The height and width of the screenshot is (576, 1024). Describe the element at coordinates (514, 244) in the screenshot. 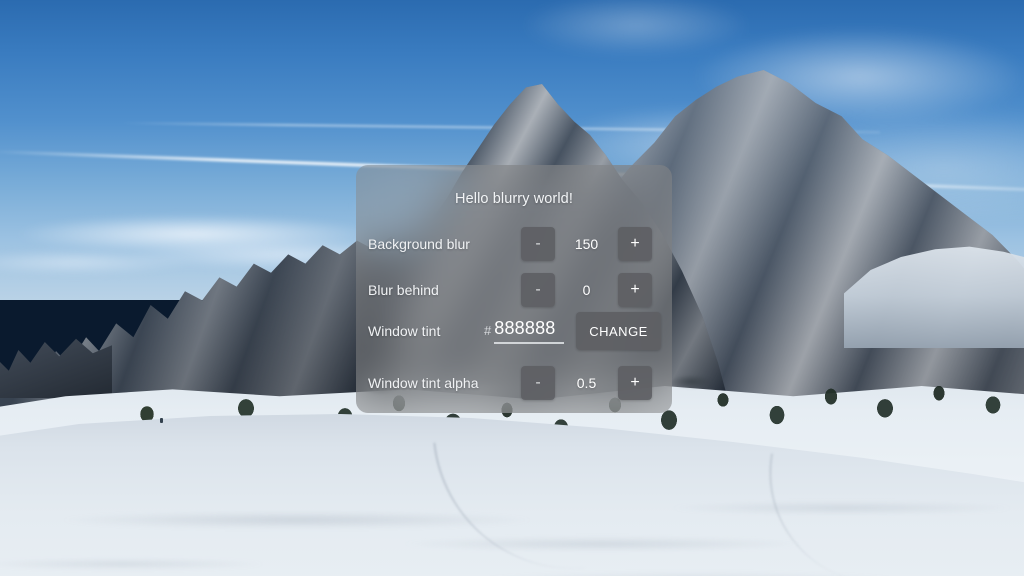

I see `setting-row-background-blur: Background blur - 150 +` at that location.